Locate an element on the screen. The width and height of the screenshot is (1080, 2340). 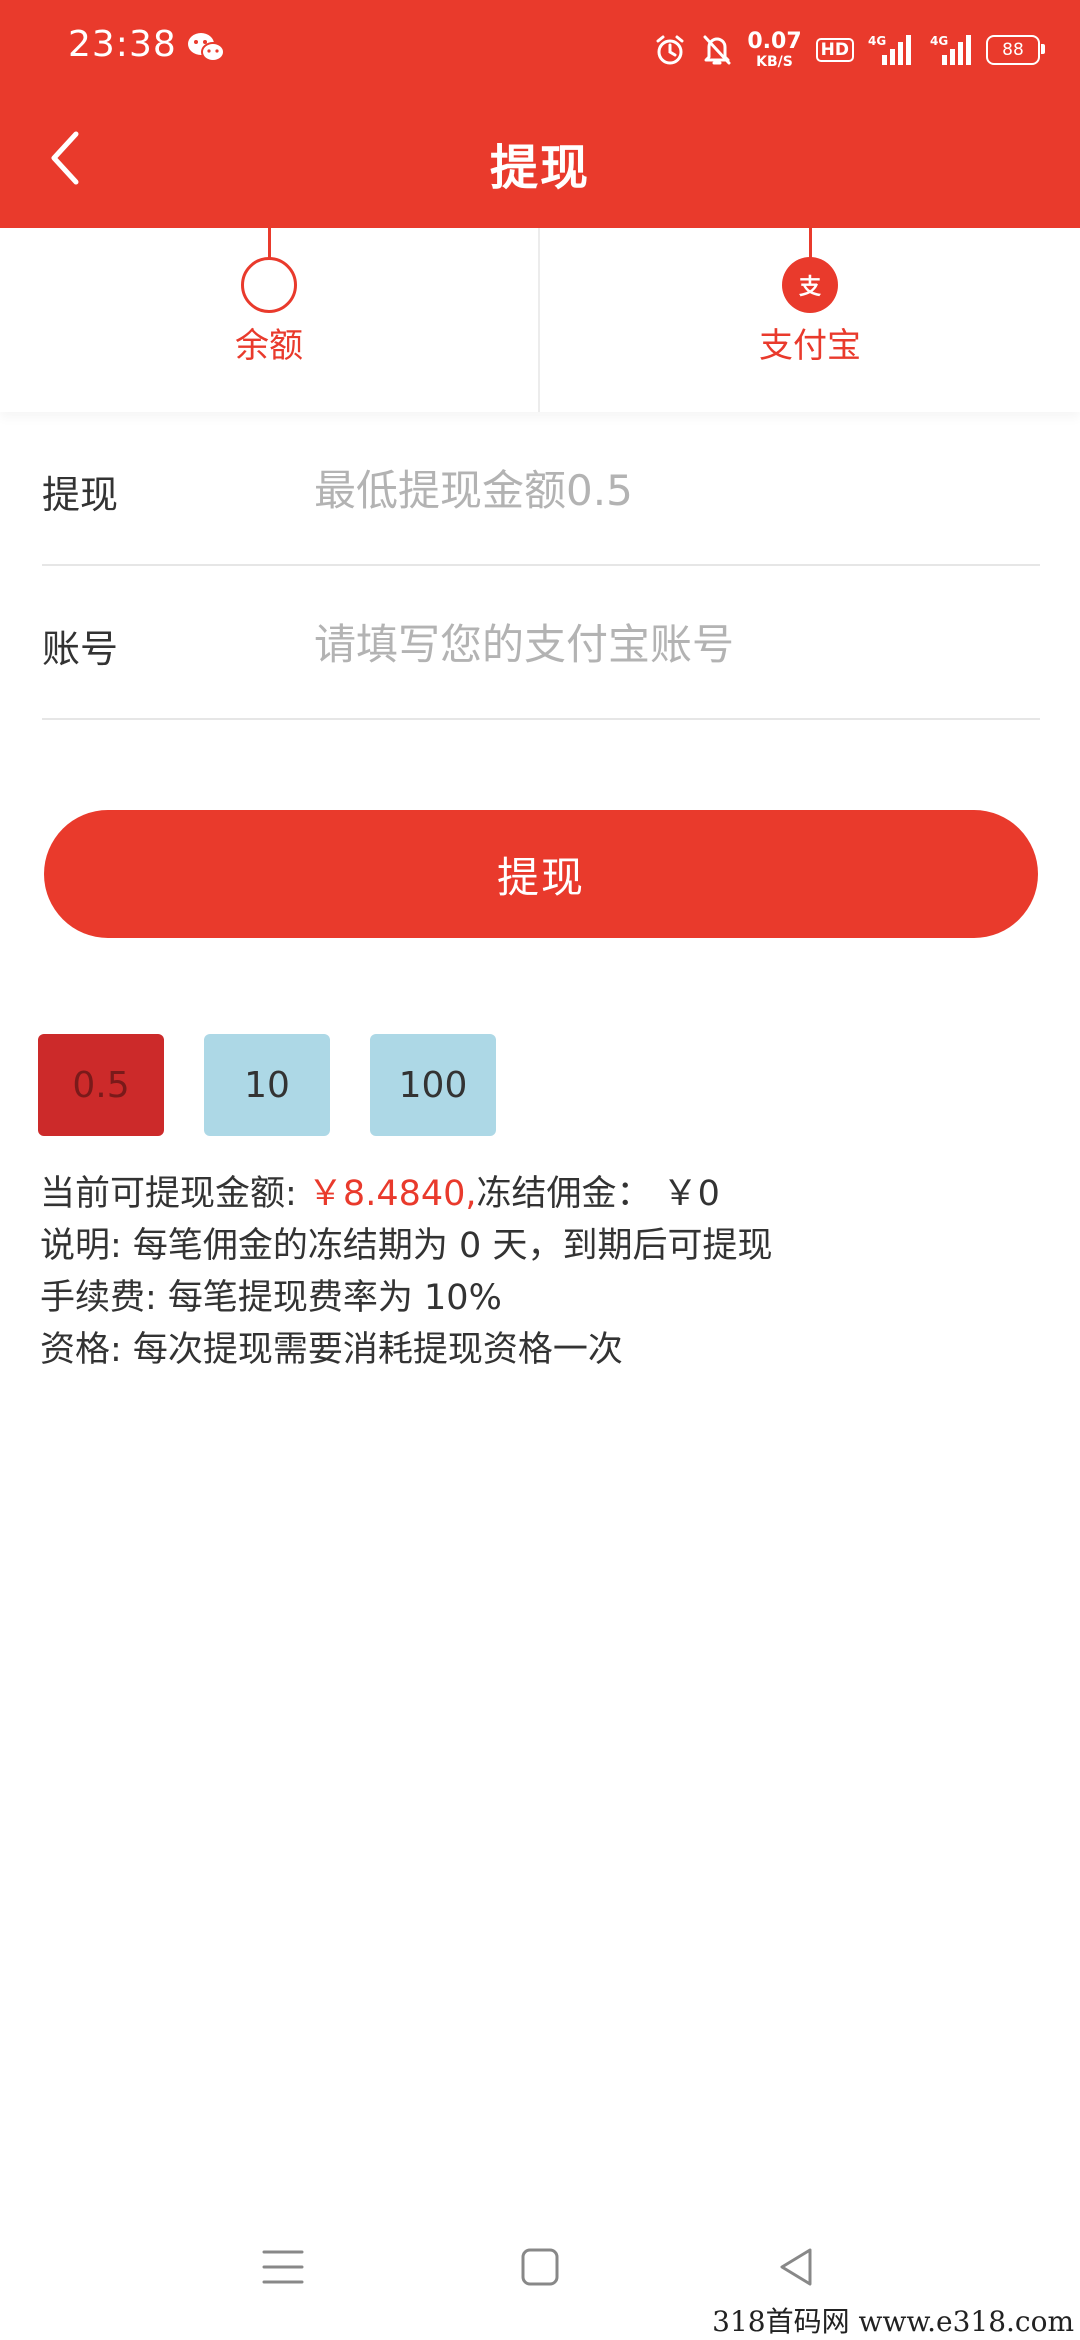
system-nav-bar is located at coordinates (540, 2270).